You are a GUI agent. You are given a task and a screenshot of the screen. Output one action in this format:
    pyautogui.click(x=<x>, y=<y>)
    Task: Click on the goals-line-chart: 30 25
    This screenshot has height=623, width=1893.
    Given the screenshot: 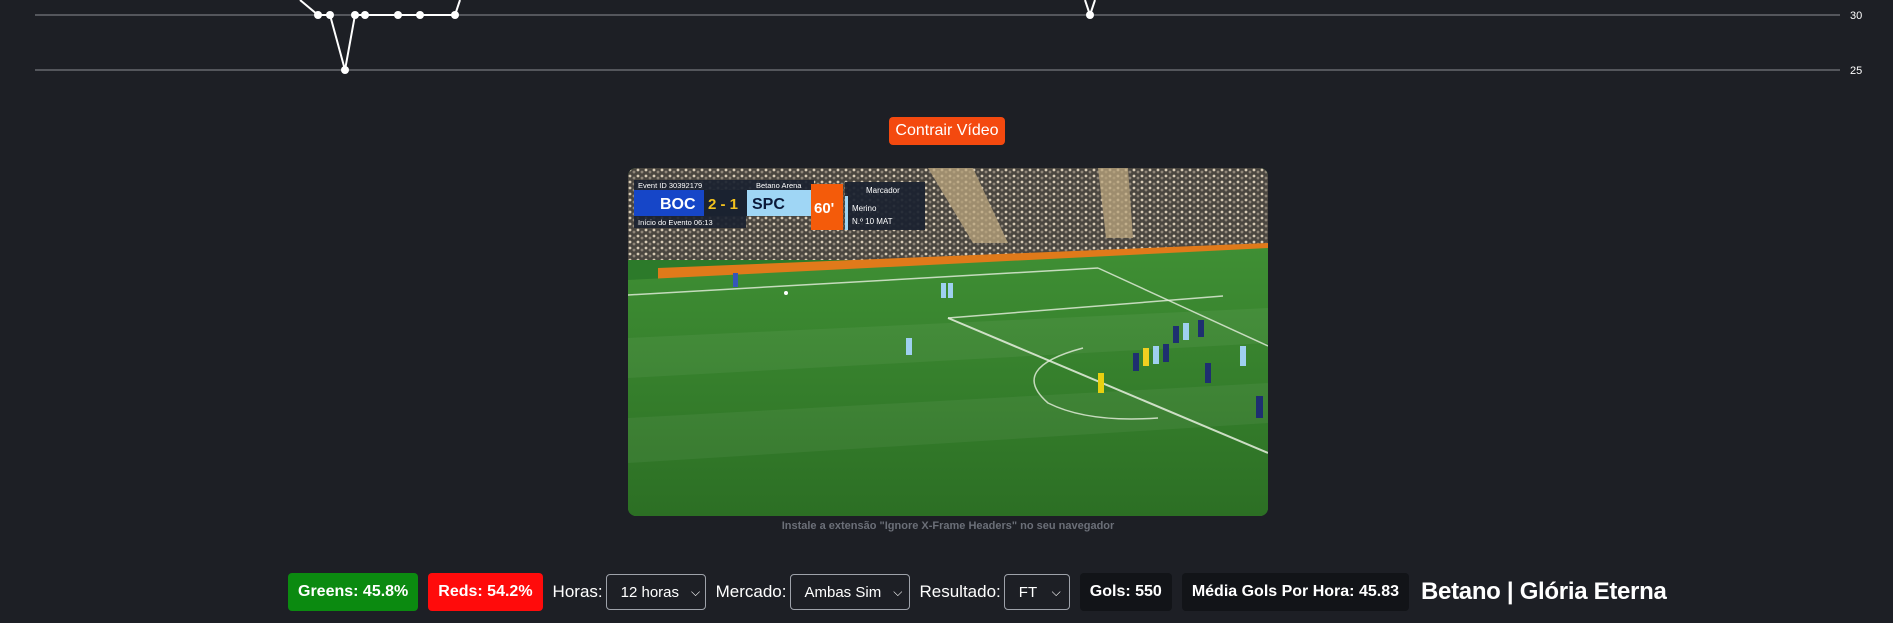 What is the action you would take?
    pyautogui.click(x=946, y=42)
    